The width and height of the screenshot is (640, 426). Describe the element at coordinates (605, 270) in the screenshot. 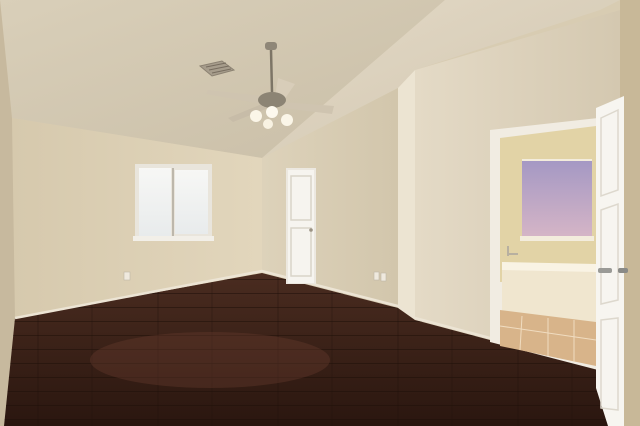

I see `door-handle` at that location.